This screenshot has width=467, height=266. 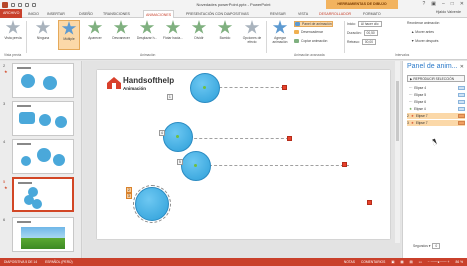 I want to click on animation-list-item: ⋯ Elipse 4, so click(x=436, y=88).